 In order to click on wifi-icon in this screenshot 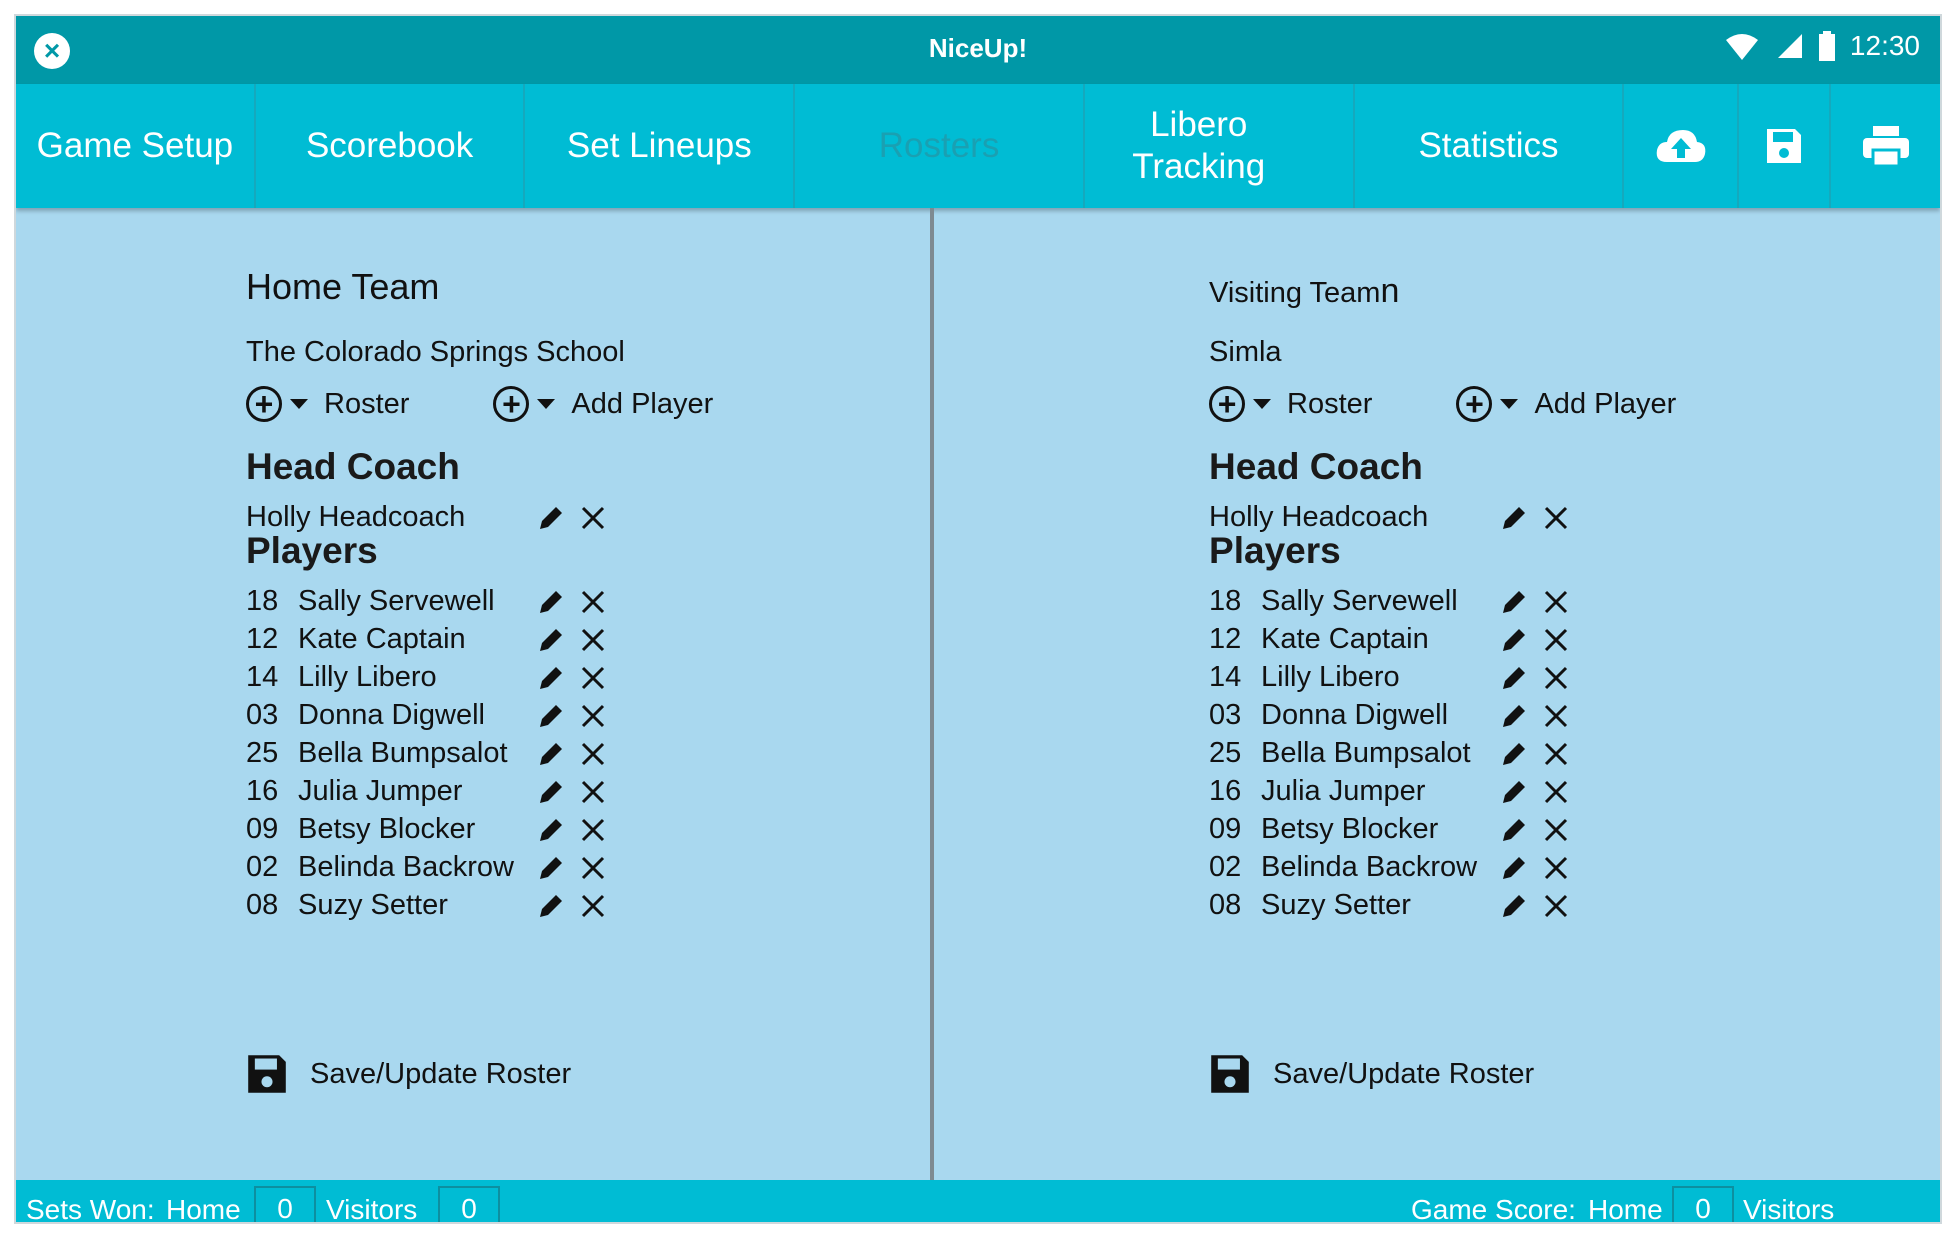, I will do `click(1741, 47)`.